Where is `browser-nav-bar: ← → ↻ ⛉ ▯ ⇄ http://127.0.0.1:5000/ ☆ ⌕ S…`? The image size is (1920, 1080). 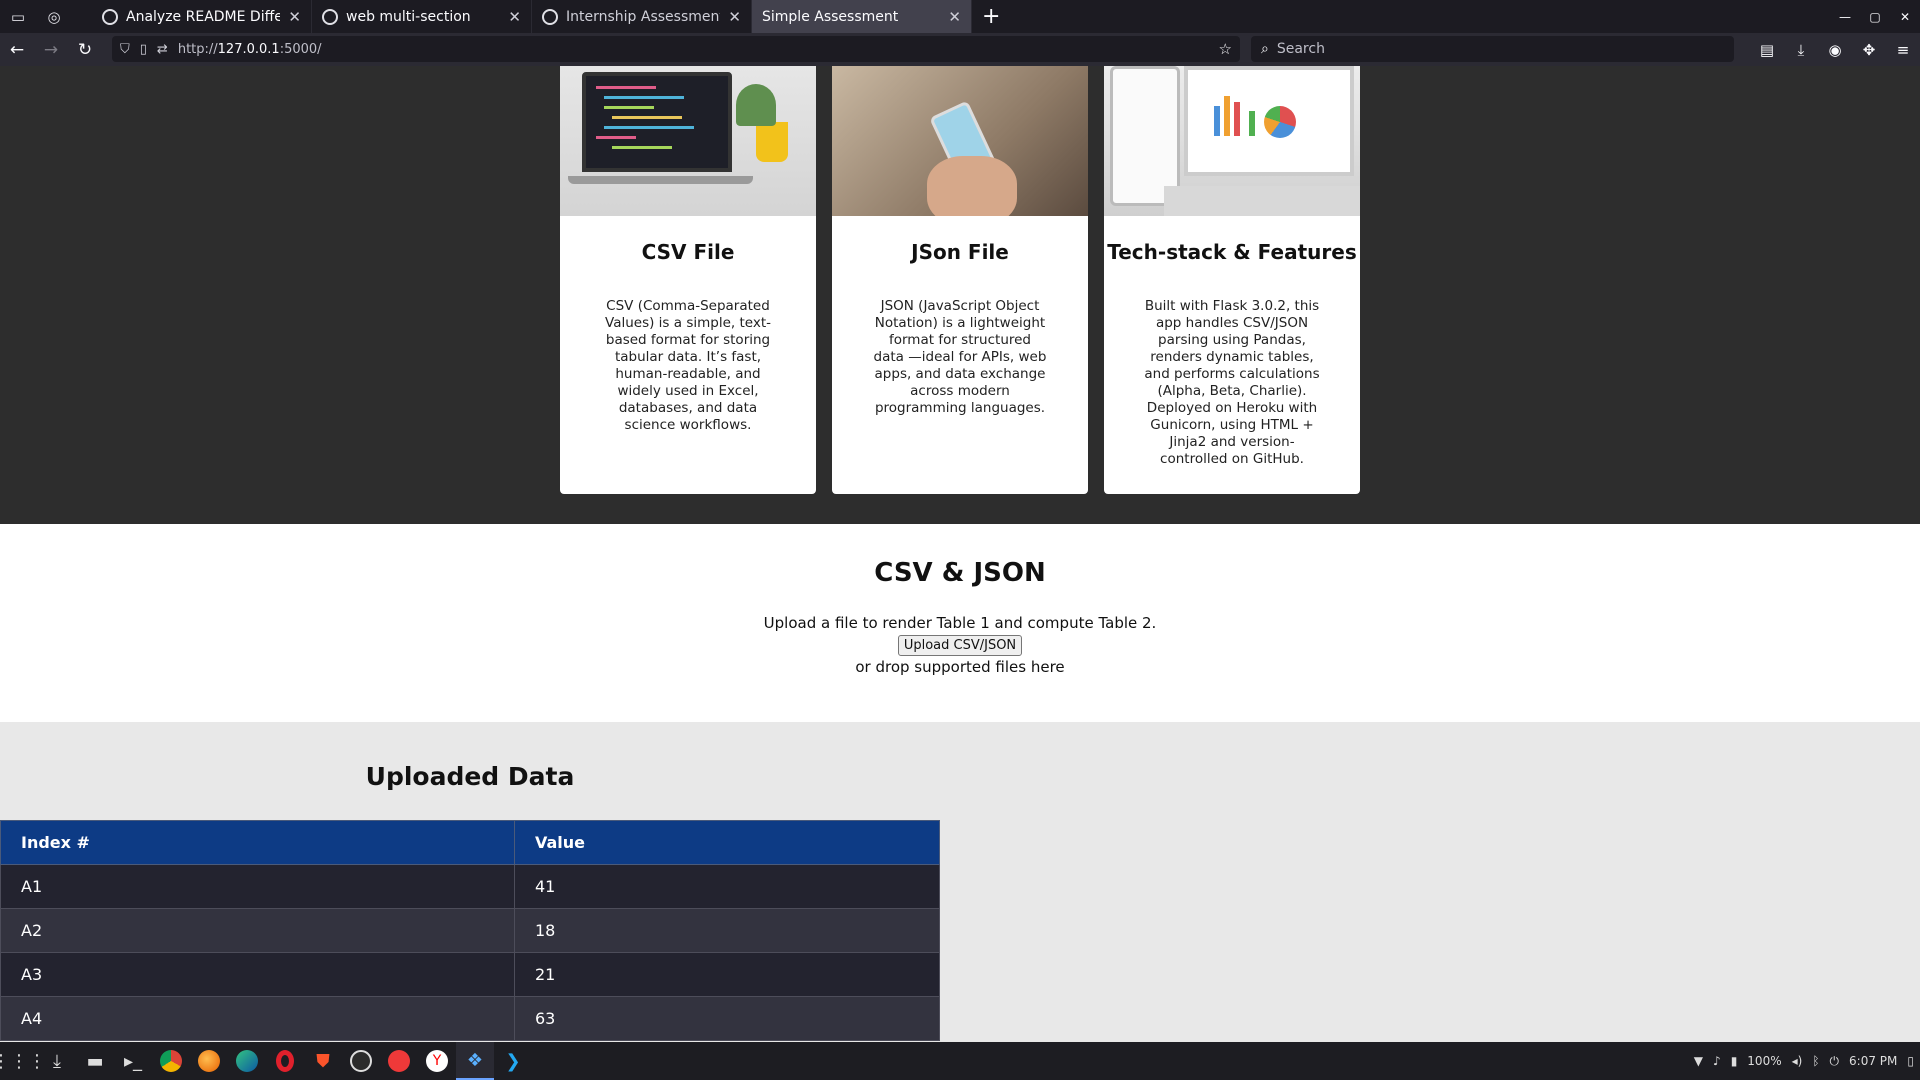 browser-nav-bar: ← → ↻ ⛉ ▯ ⇄ http://127.0.0.1:5000/ ☆ ⌕ S… is located at coordinates (960, 49).